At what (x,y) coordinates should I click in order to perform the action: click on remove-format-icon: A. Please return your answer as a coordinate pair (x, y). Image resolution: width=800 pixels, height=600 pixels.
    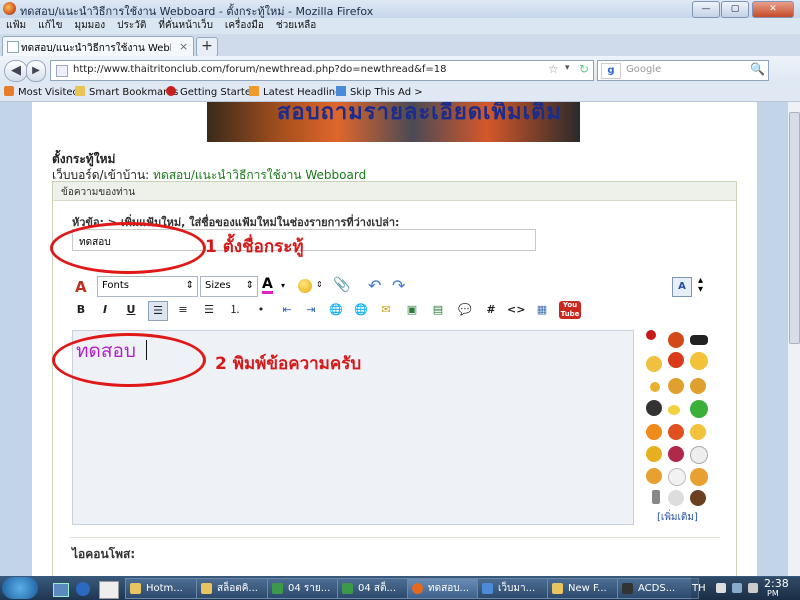
    Looking at the image, I should click on (81, 287).